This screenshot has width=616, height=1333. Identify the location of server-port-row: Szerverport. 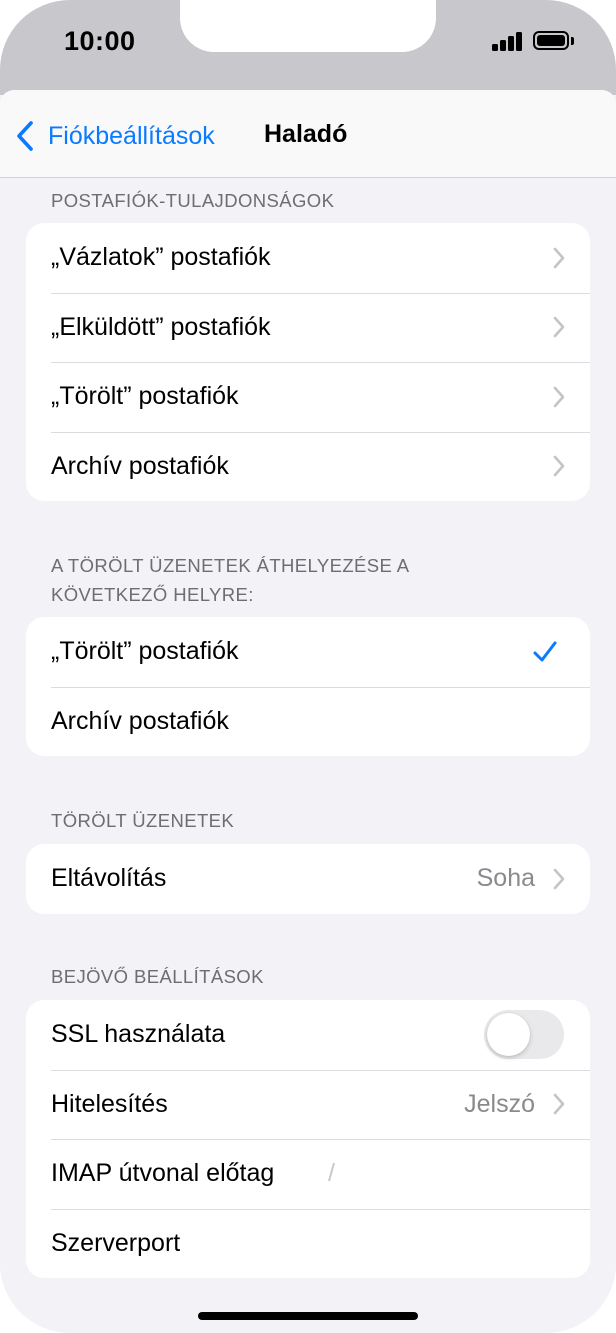
(308, 1243).